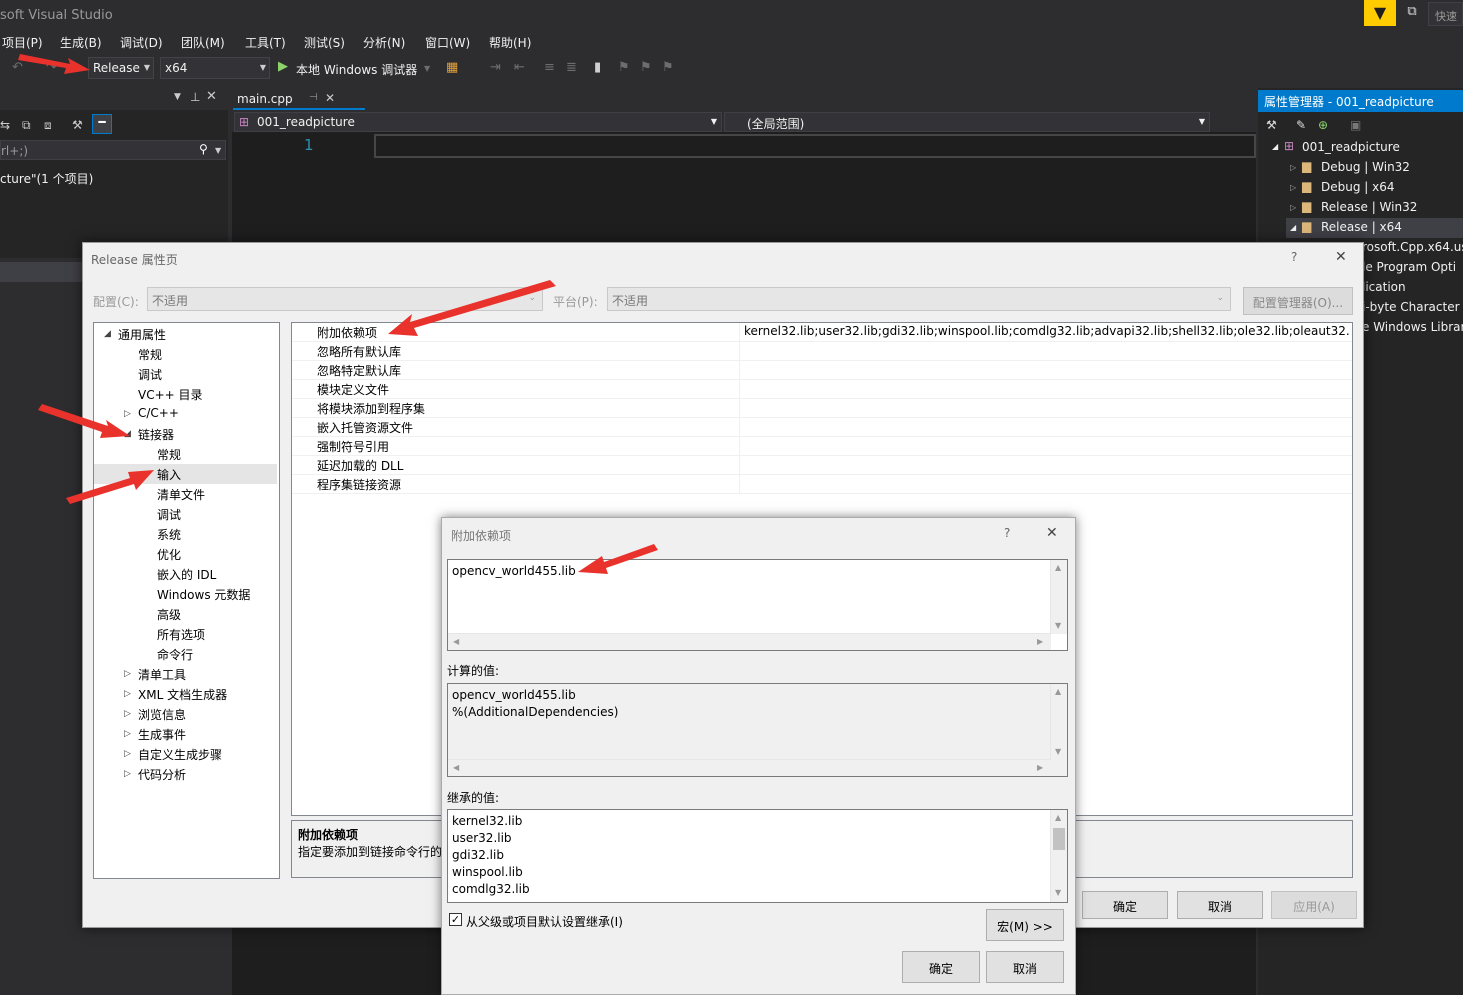 This screenshot has width=1463, height=995. I want to click on macro-button: 宏(M) >>, so click(1025, 925).